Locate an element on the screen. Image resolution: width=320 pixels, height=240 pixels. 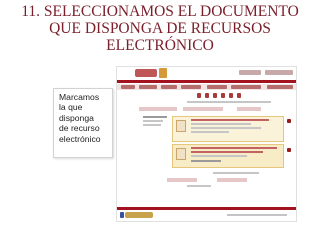
pagination is located at coordinates (236, 173).